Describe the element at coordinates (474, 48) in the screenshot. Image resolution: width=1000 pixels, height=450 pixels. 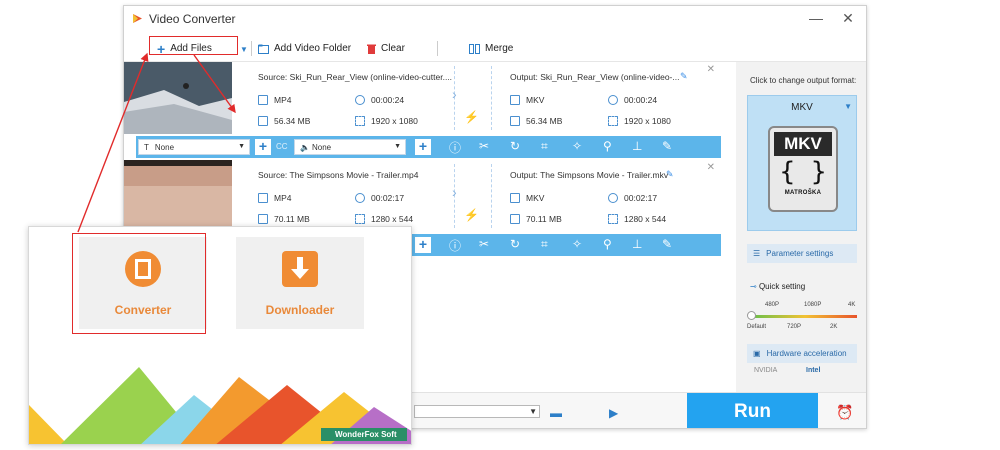
I see `merge-icon` at that location.